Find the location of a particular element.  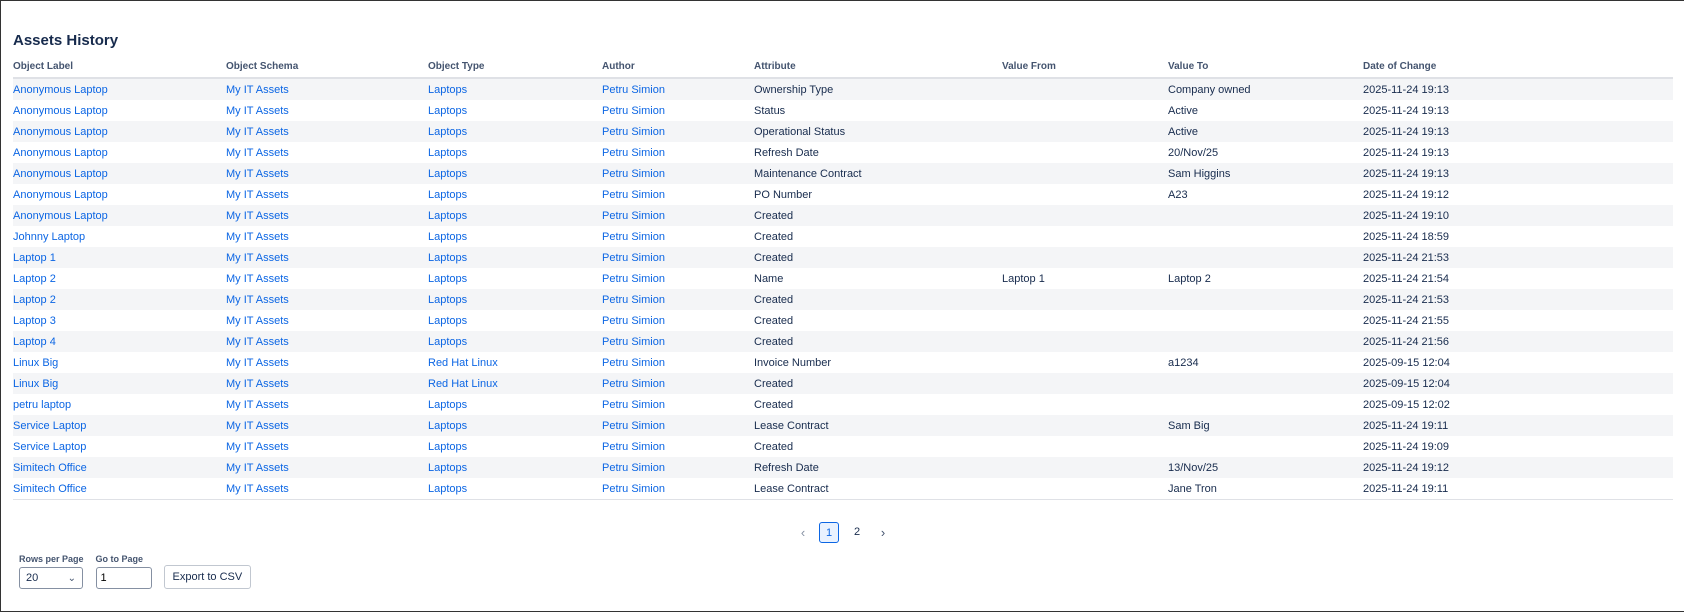

chevron-left-icon: ‹ is located at coordinates (803, 532).